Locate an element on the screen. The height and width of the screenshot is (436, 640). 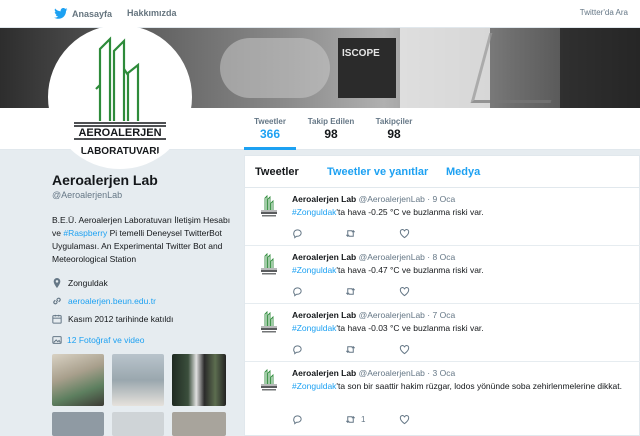
photos-videos-link: 12 Fotoğraf ve video is located at coordinates (142, 340).